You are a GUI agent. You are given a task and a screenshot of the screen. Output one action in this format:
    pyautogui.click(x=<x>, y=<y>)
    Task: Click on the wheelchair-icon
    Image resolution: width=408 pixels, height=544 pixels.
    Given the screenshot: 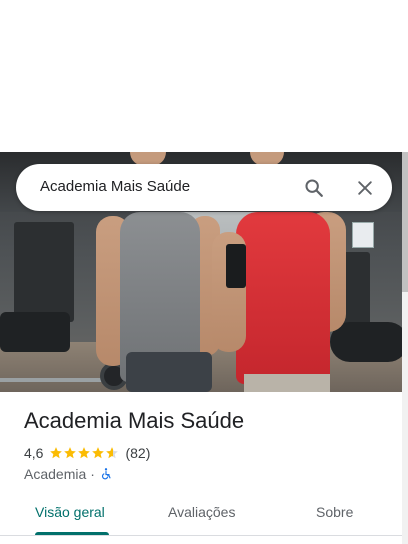 What is the action you would take?
    pyautogui.click(x=106, y=474)
    